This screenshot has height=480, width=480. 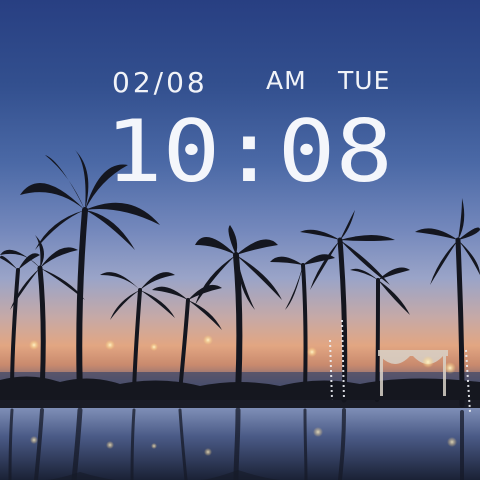 I want to click on time-display: 10:08, so click(x=249, y=151).